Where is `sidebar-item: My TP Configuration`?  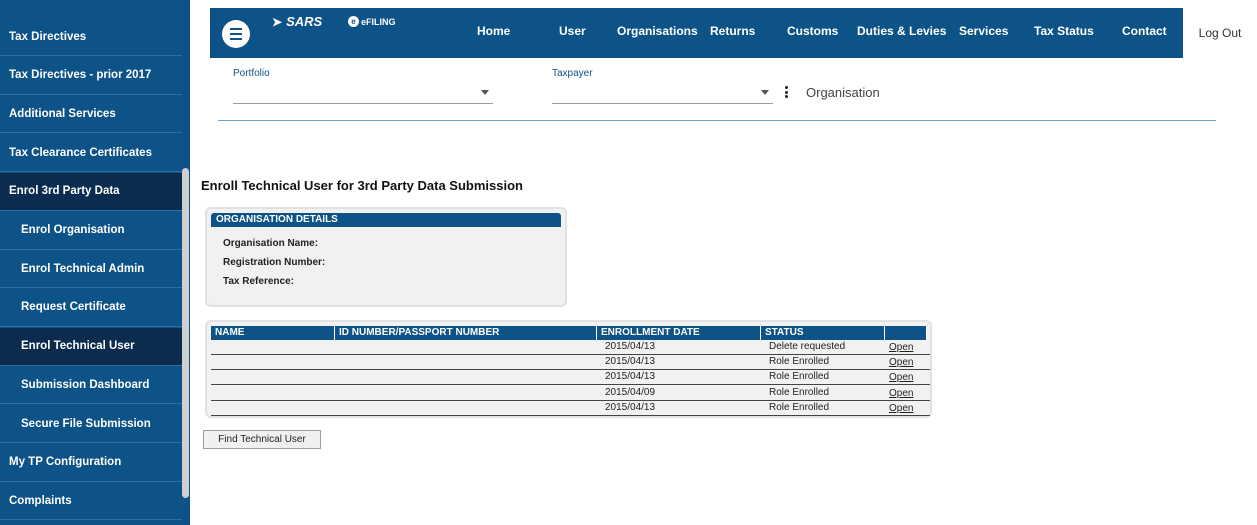 sidebar-item: My TP Configuration is located at coordinates (91, 463).